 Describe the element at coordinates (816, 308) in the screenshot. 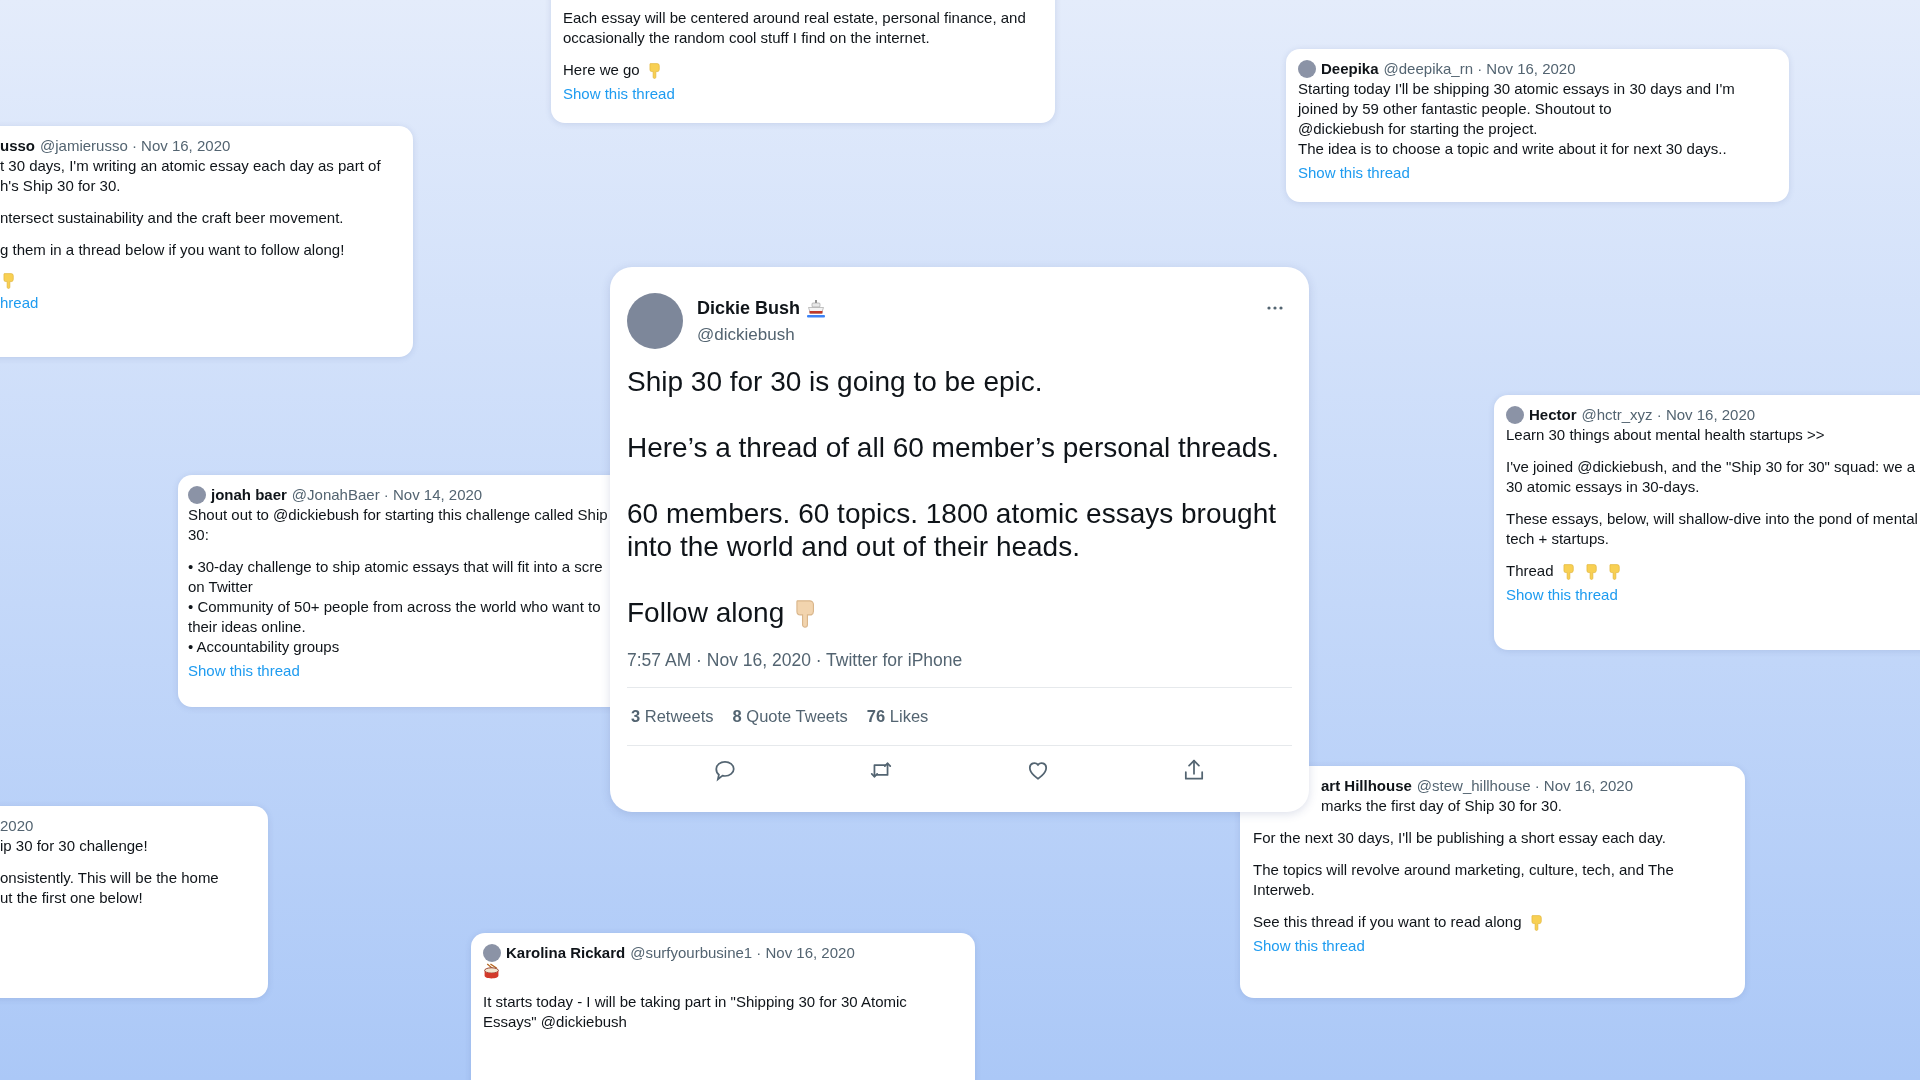

I see `ship-icon` at that location.